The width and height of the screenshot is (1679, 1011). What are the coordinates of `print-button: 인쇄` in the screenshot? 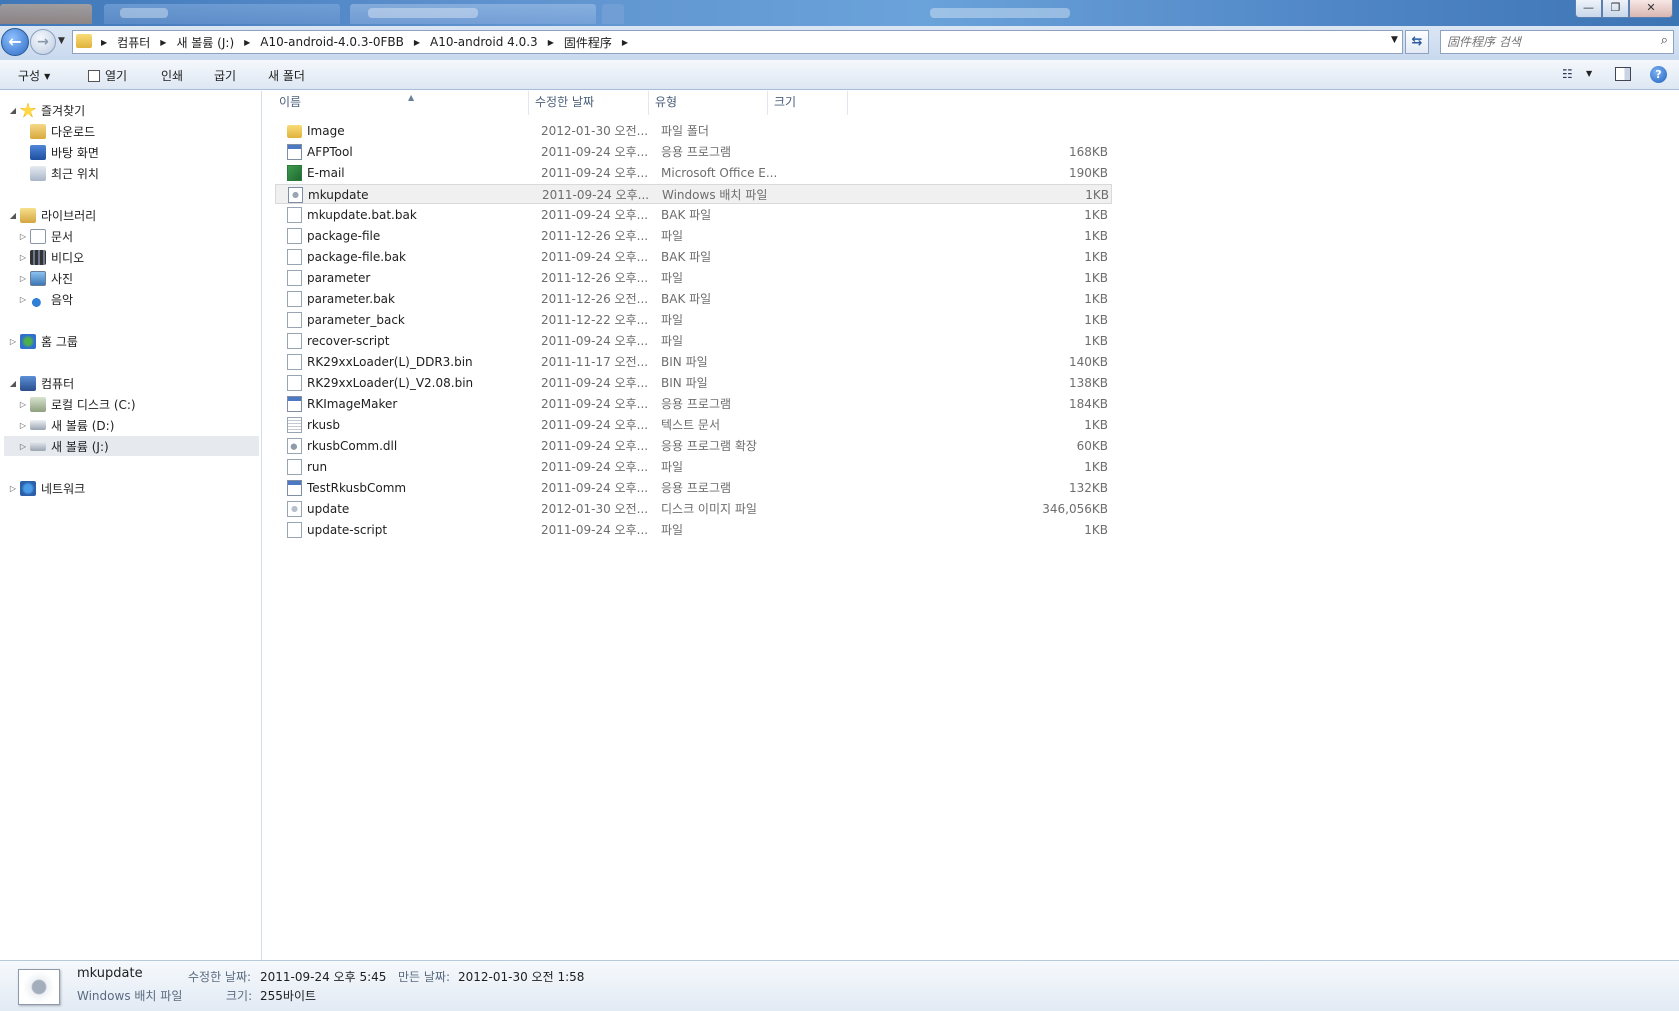 It's located at (172, 75).